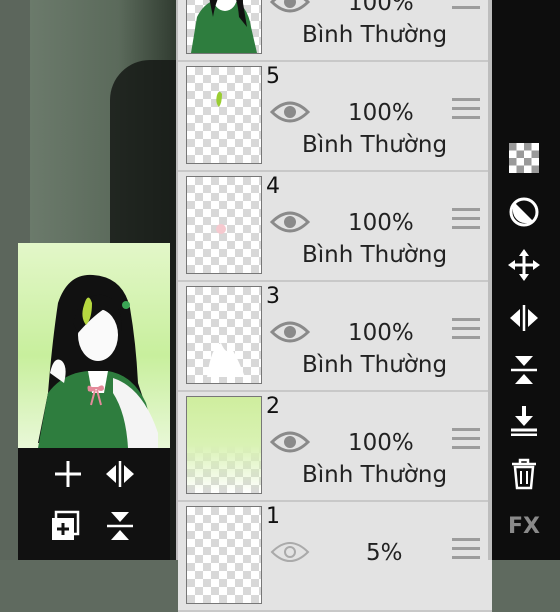  What do you see at coordinates (524, 420) in the screenshot?
I see `merge-down-icon` at bounding box center [524, 420].